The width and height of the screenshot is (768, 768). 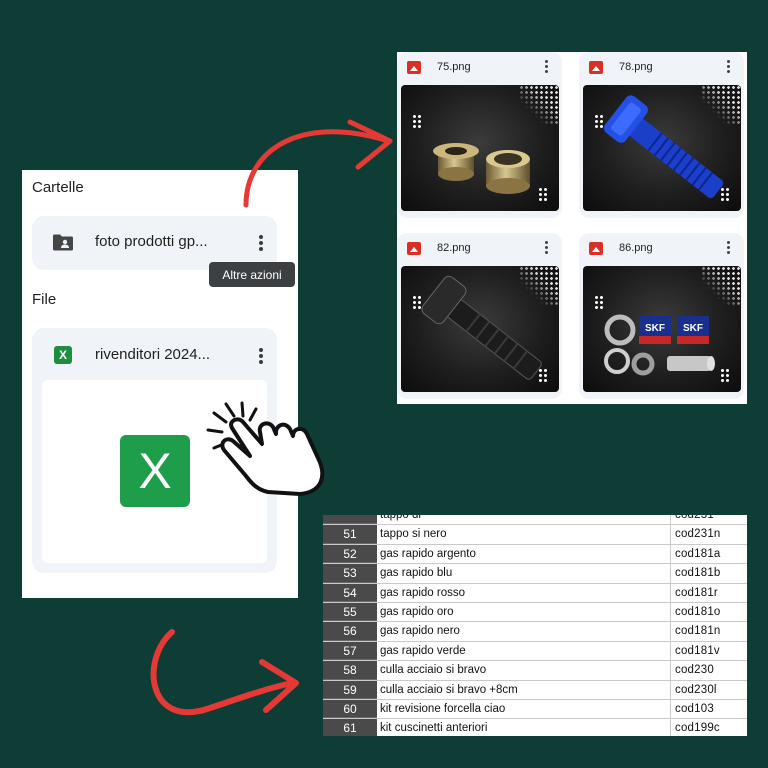 What do you see at coordinates (370, 144) in the screenshot?
I see `arrow-head-icon` at bounding box center [370, 144].